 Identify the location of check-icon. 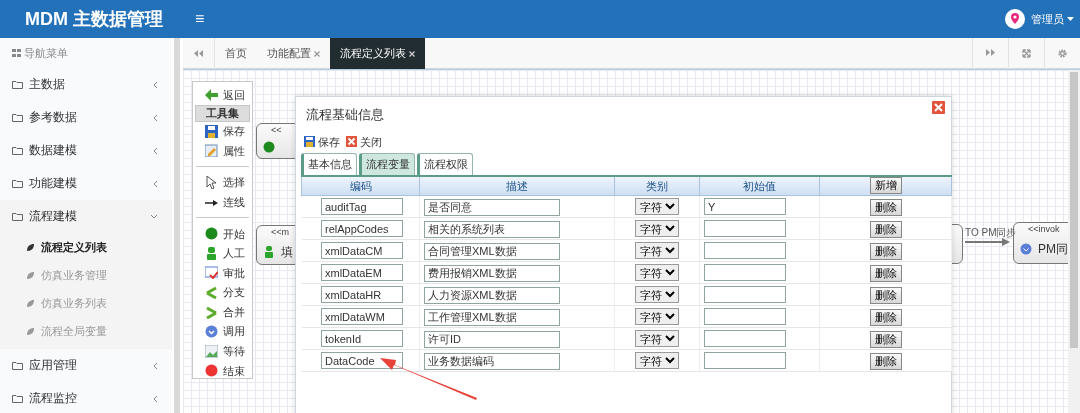
(211, 273).